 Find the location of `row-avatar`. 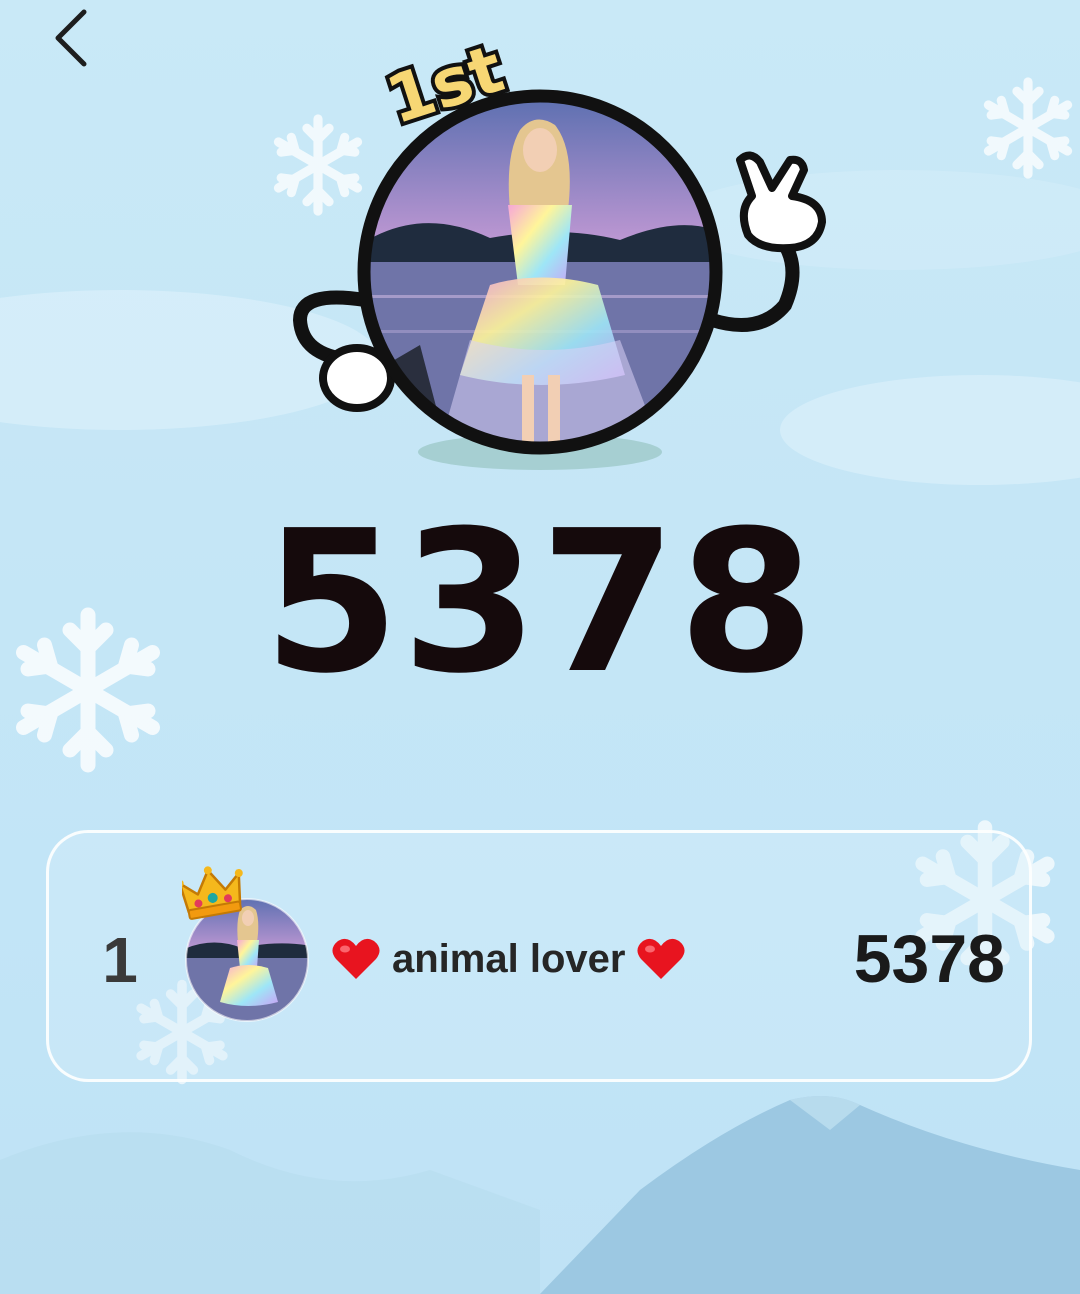

row-avatar is located at coordinates (243, 944).